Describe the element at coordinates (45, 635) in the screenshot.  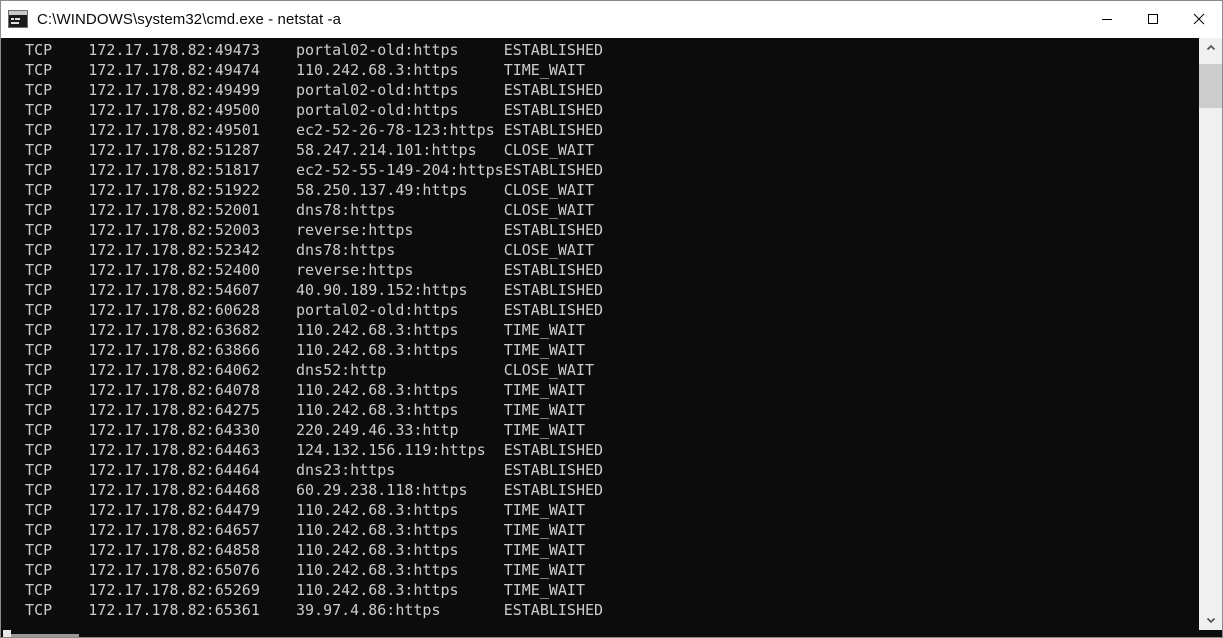
I see `horizontal-scroll-track` at that location.